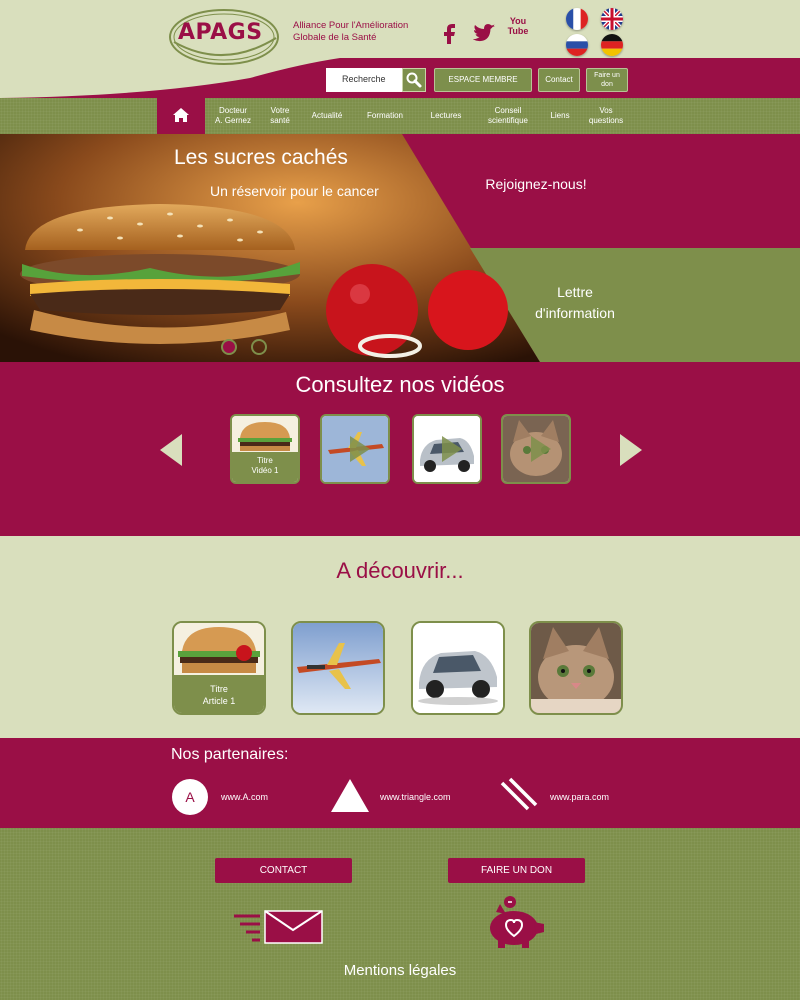 This screenshot has width=800, height=1000. Describe the element at coordinates (446, 116) in the screenshot. I see `nav-item-lectures: Lectures` at that location.